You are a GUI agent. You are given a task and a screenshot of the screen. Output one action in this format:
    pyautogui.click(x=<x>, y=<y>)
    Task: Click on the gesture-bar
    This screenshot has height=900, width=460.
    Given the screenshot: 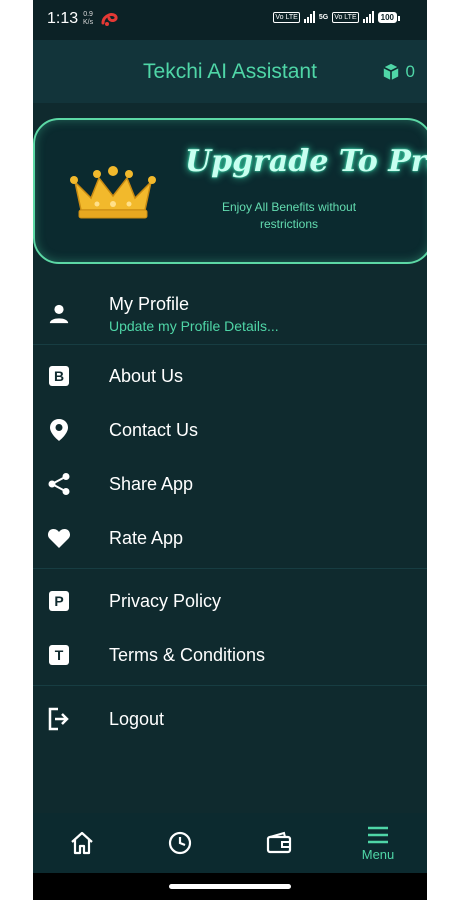 What is the action you would take?
    pyautogui.click(x=230, y=886)
    